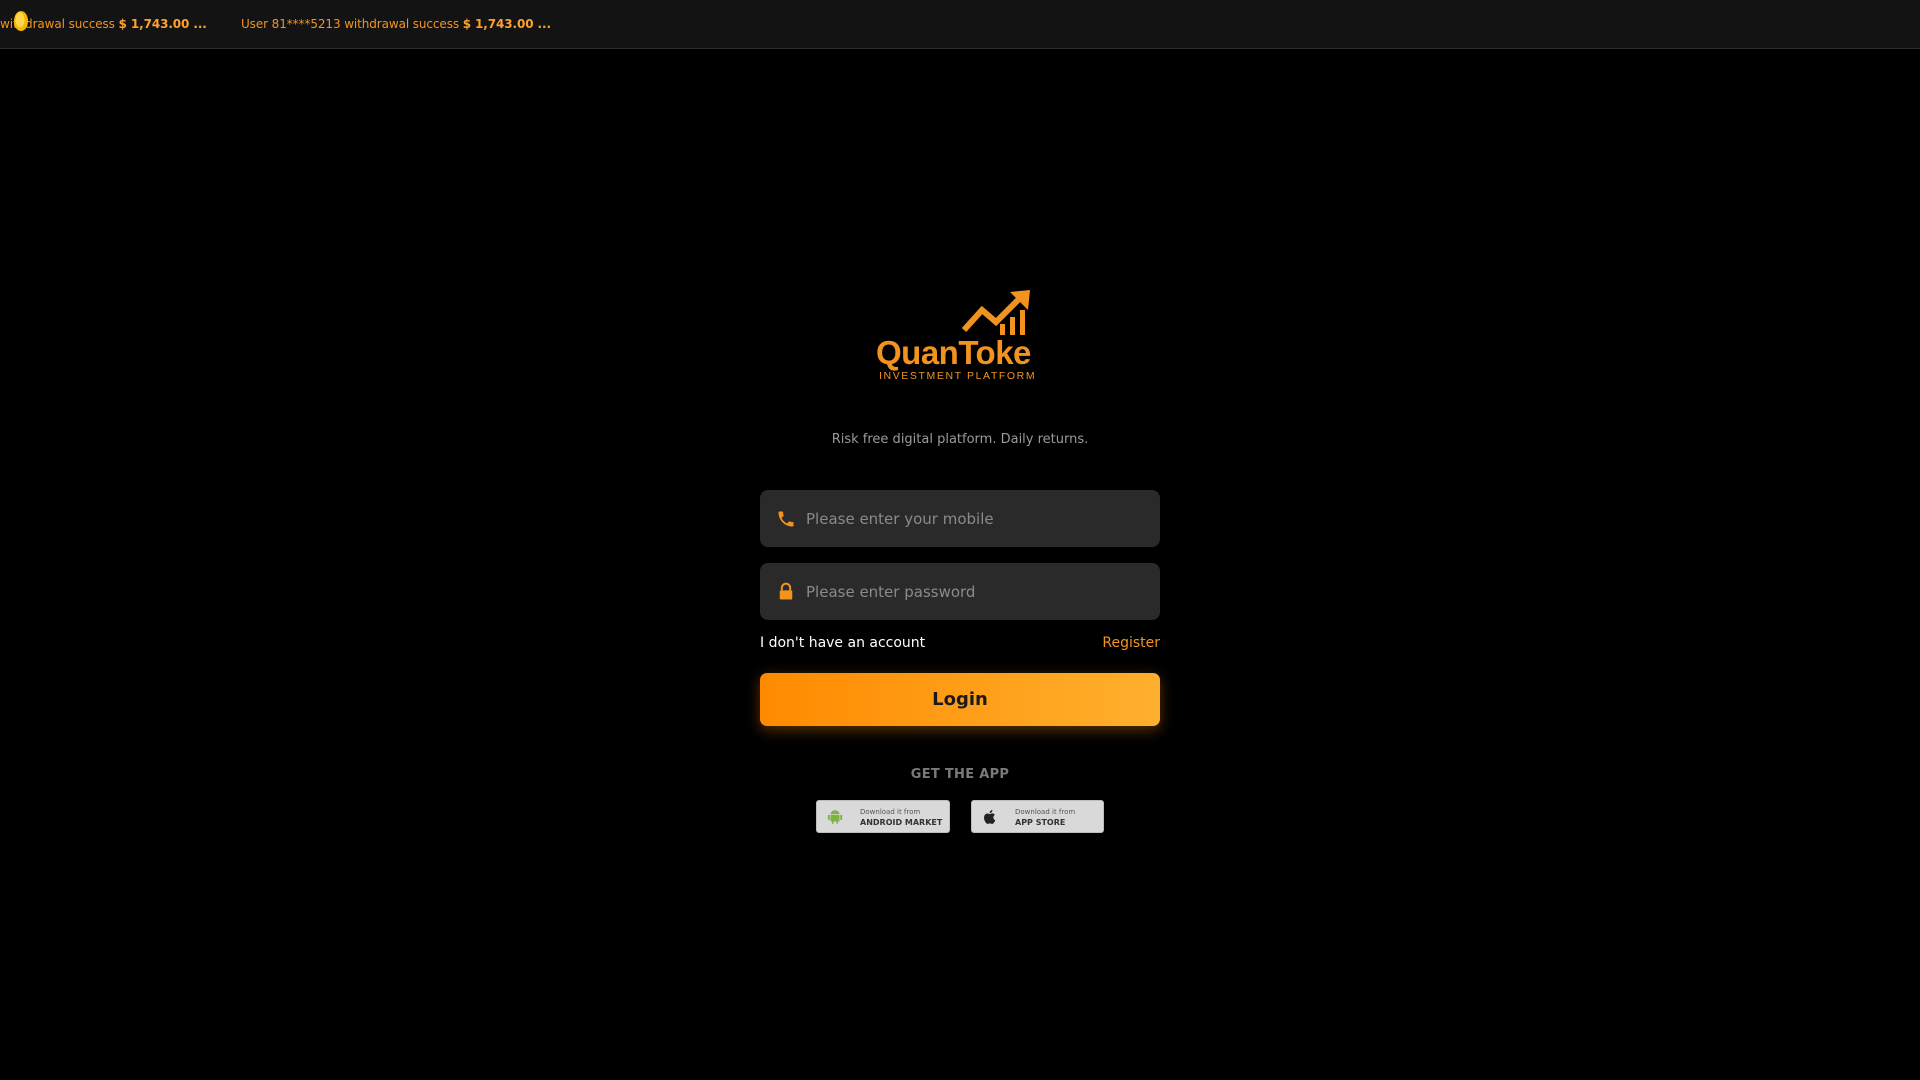 This screenshot has width=1920, height=1080. Describe the element at coordinates (21, 21) in the screenshot. I see `coin-icon` at that location.